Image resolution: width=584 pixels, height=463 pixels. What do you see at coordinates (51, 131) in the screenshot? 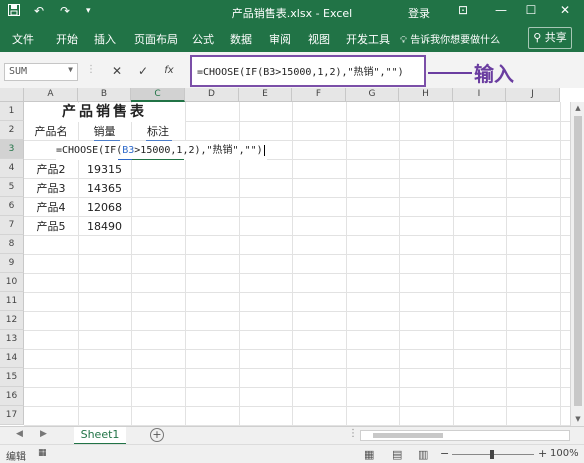
I see `header-cell-product: 产品名` at bounding box center [51, 131].